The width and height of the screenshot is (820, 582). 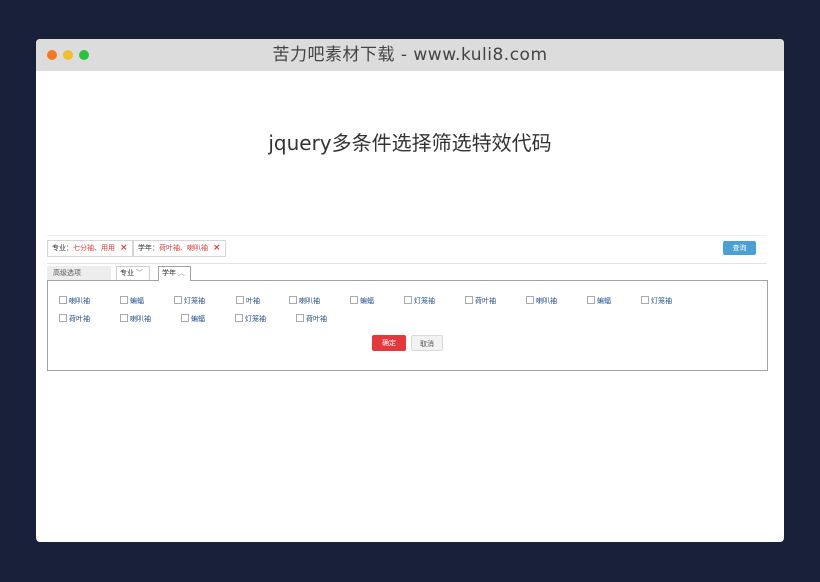 What do you see at coordinates (253, 301) in the screenshot?
I see `option-label: 叶袖` at bounding box center [253, 301].